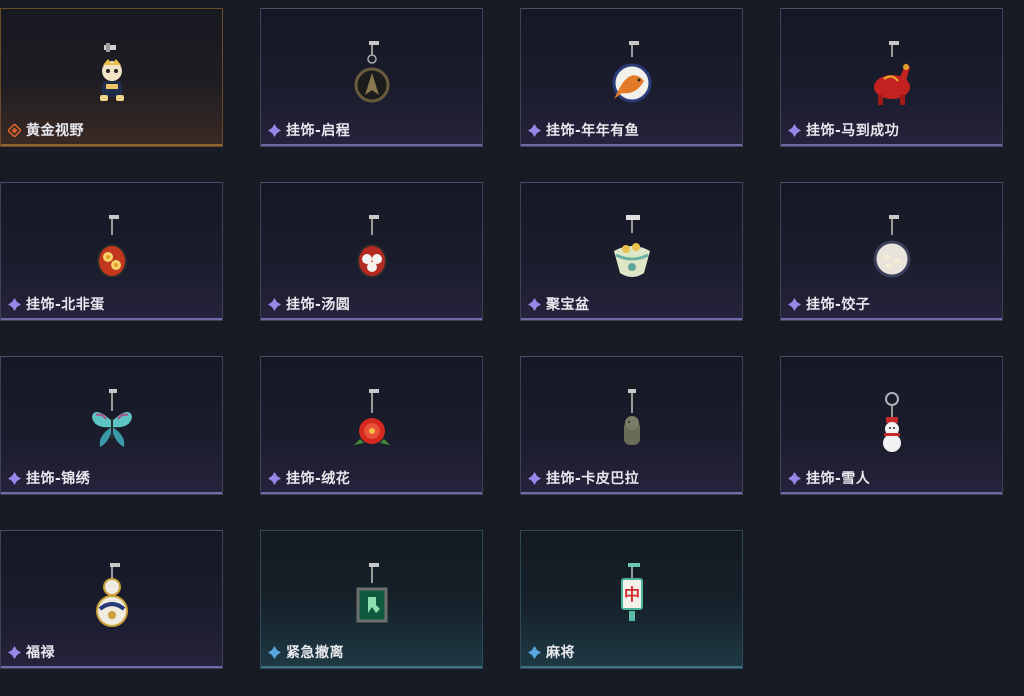 Image resolution: width=1024 pixels, height=696 pixels. Describe the element at coordinates (631, 246) in the screenshot. I see `treasure-bowl-charm-icon` at that location.